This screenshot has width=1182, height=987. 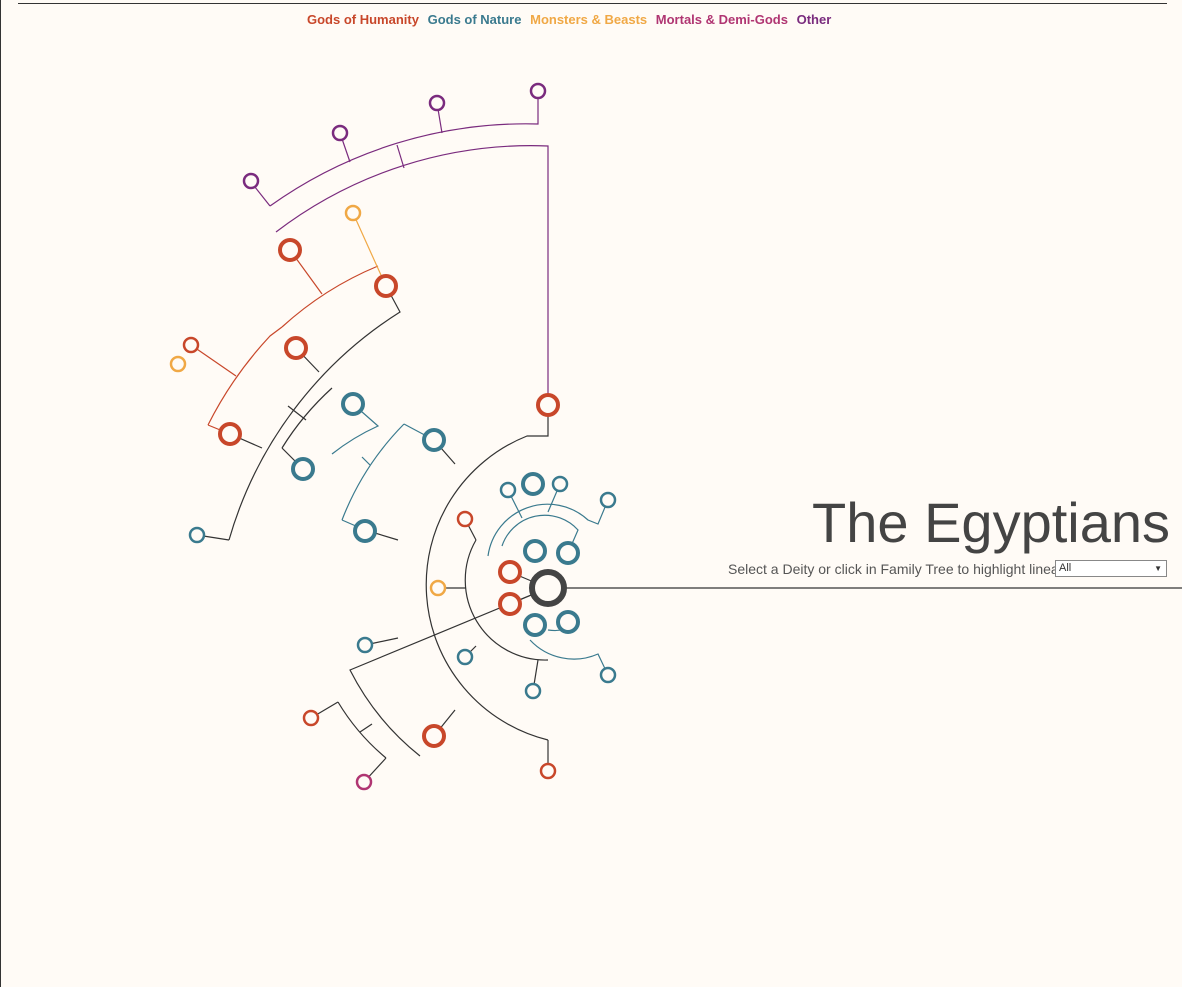 What do you see at coordinates (366, 461) in the screenshot?
I see `link-nature-tick` at bounding box center [366, 461].